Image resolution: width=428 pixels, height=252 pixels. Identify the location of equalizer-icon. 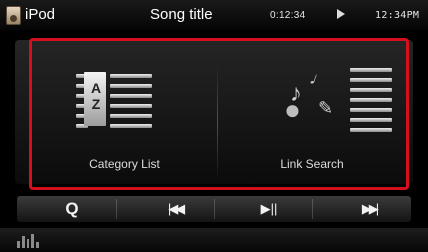
(28, 240).